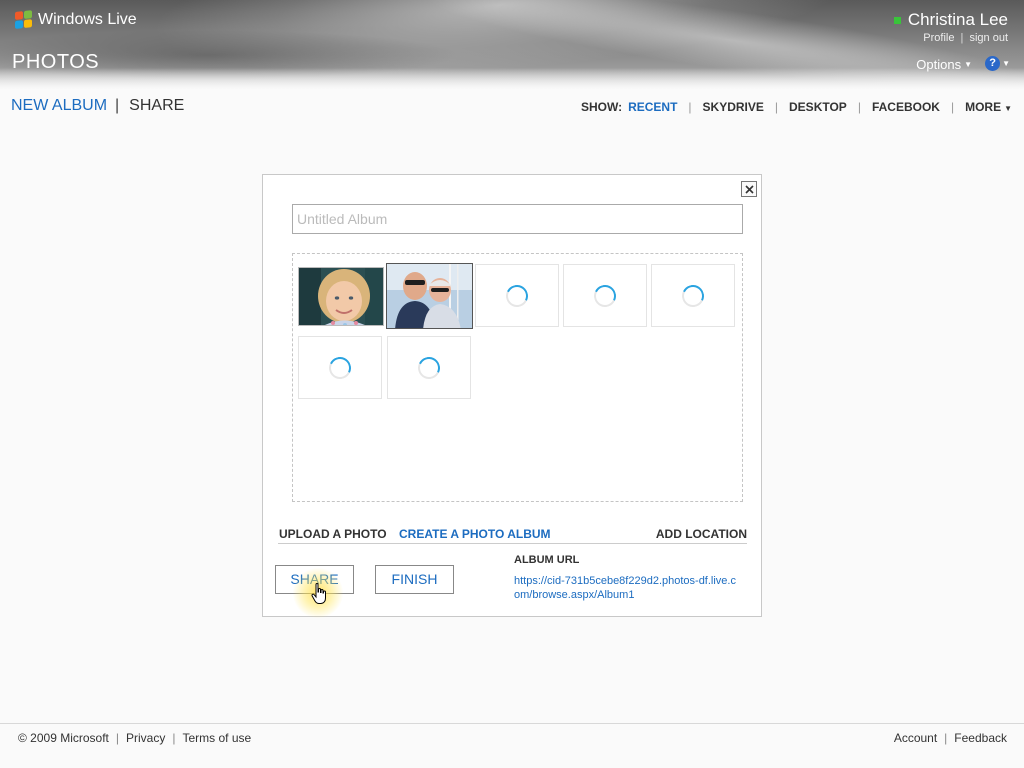 The height and width of the screenshot is (768, 1024). I want to click on windows-live-logo: Windows Live, so click(76, 20).